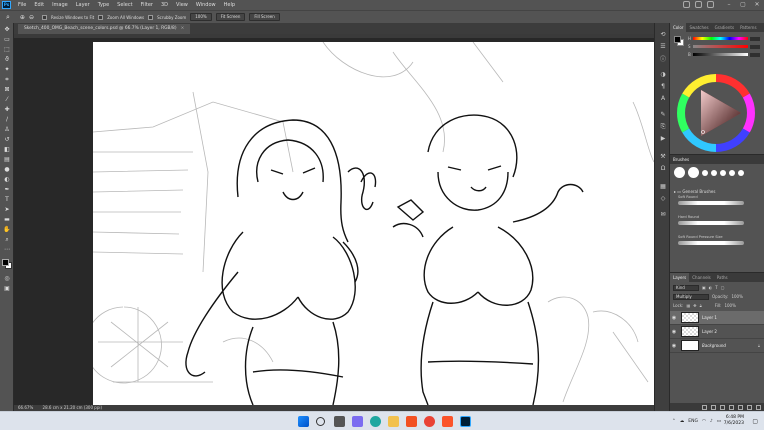  What do you see at coordinates (674, 421) in the screenshot?
I see `tray-chevron-icon: ⌃` at bounding box center [674, 421].